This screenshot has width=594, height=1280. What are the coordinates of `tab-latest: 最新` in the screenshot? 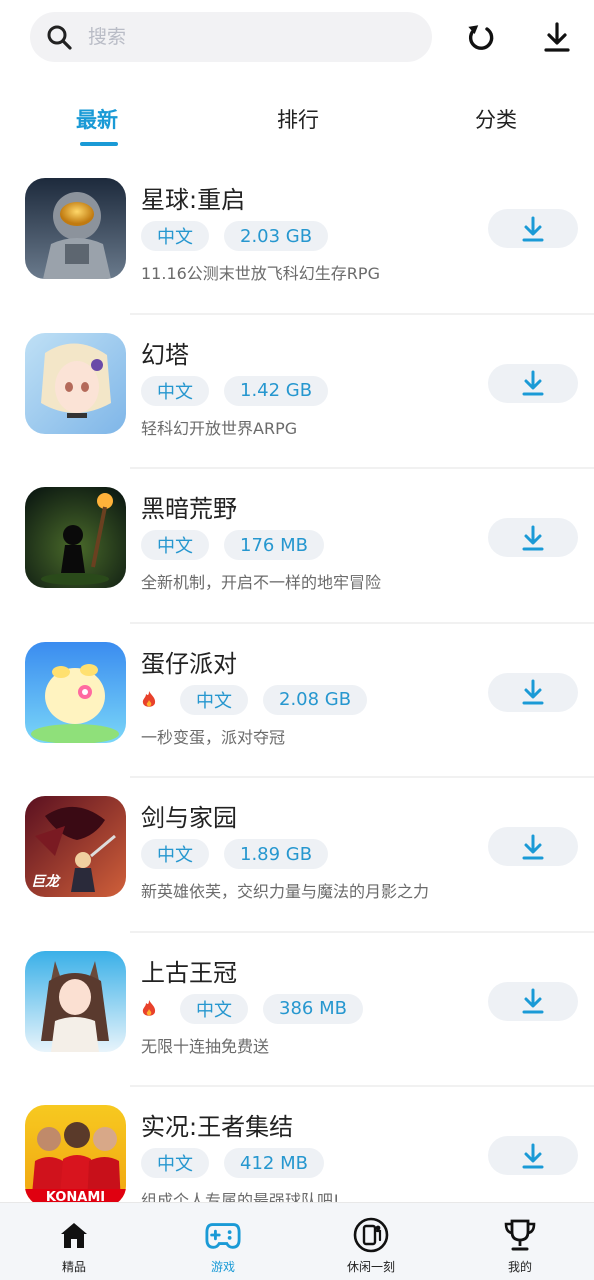 It's located at (97, 119).